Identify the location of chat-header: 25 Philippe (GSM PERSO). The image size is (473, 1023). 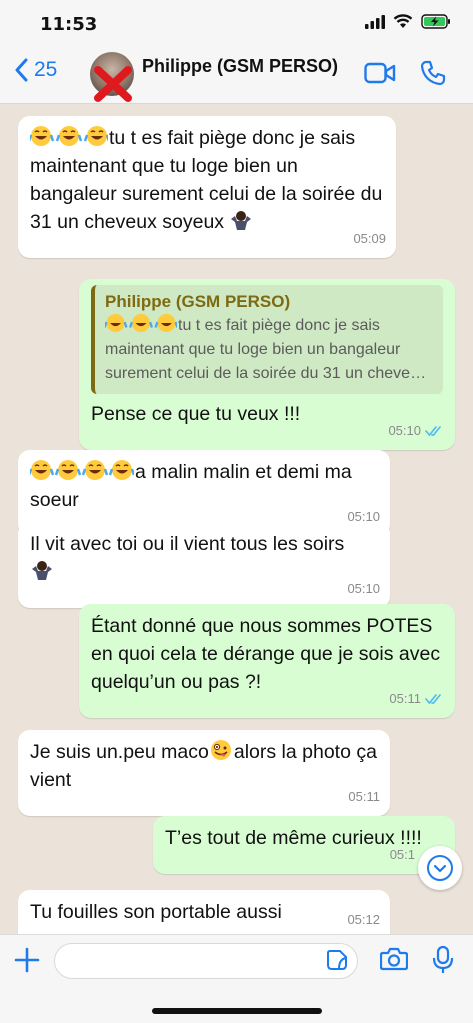
(236, 74).